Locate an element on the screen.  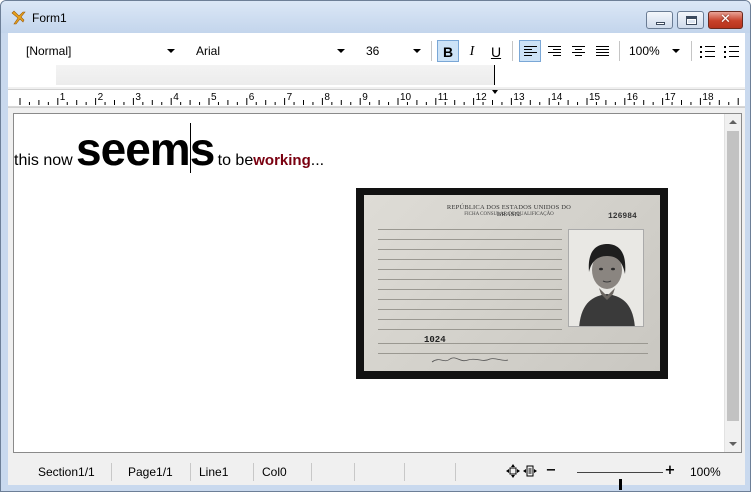
bold-button: B is located at coordinates (448, 51).